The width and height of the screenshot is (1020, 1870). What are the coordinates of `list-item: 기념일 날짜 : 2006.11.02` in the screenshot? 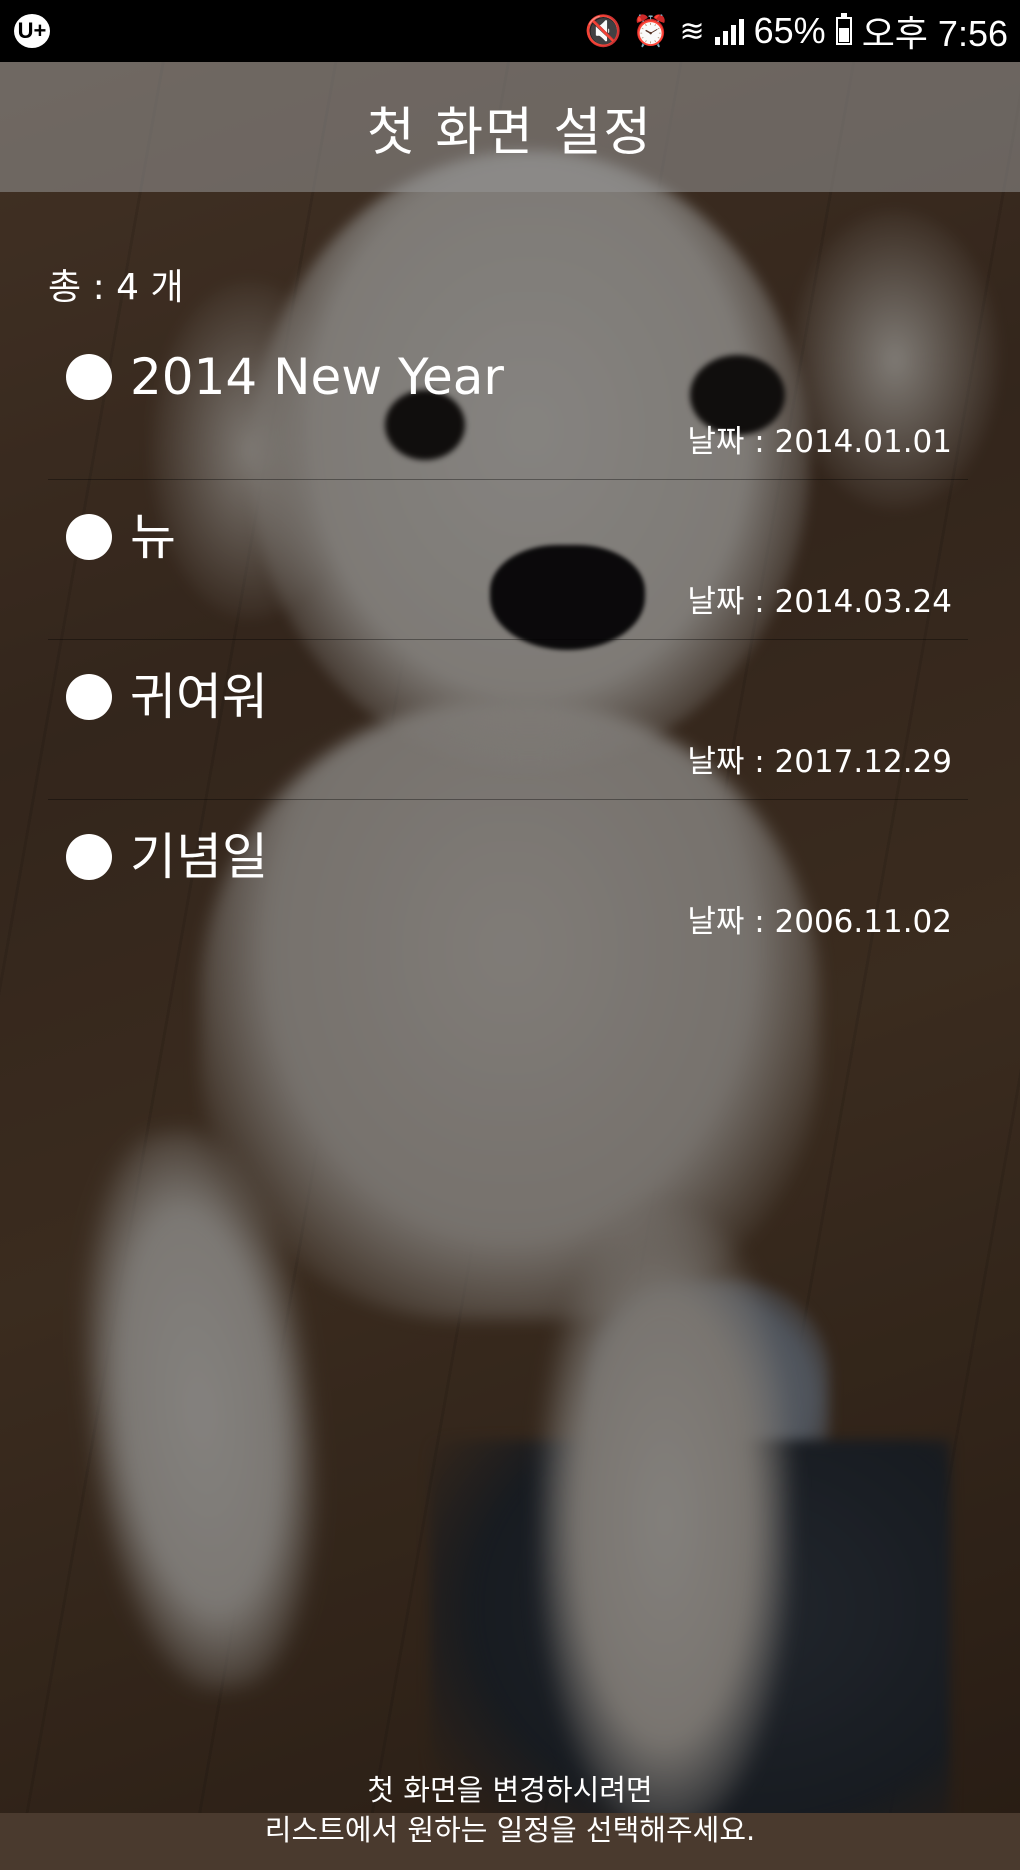 It's located at (508, 880).